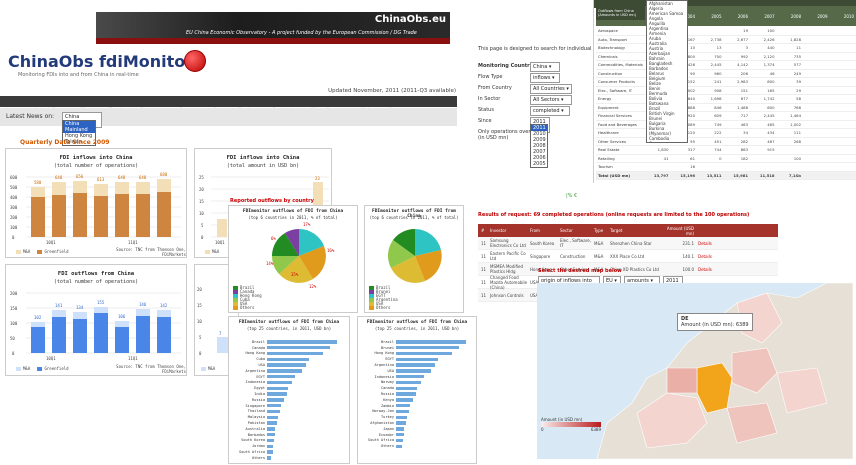 The width and height of the screenshot is (856, 465). Describe the element at coordinates (795, 16) in the screenshot. I see `year-header-cell: 2008` at that location.